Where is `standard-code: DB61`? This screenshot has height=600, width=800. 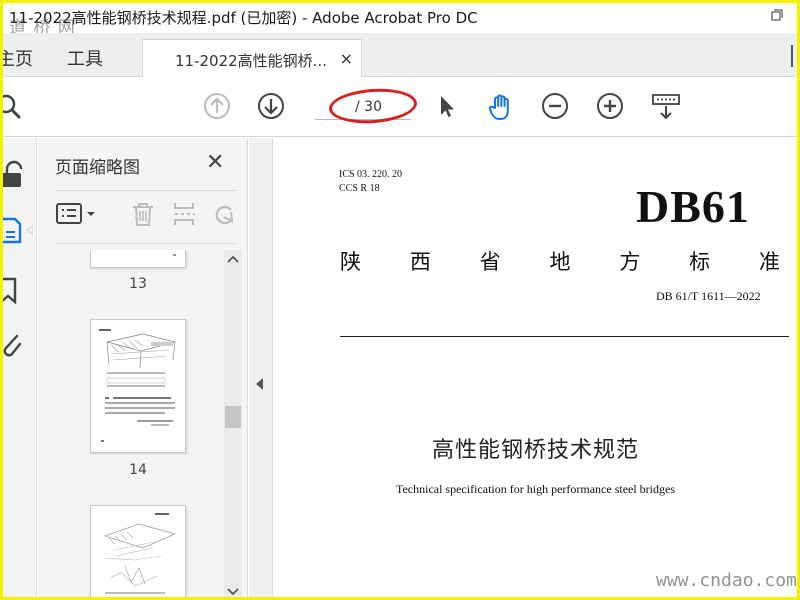
standard-code: DB61 is located at coordinates (693, 206).